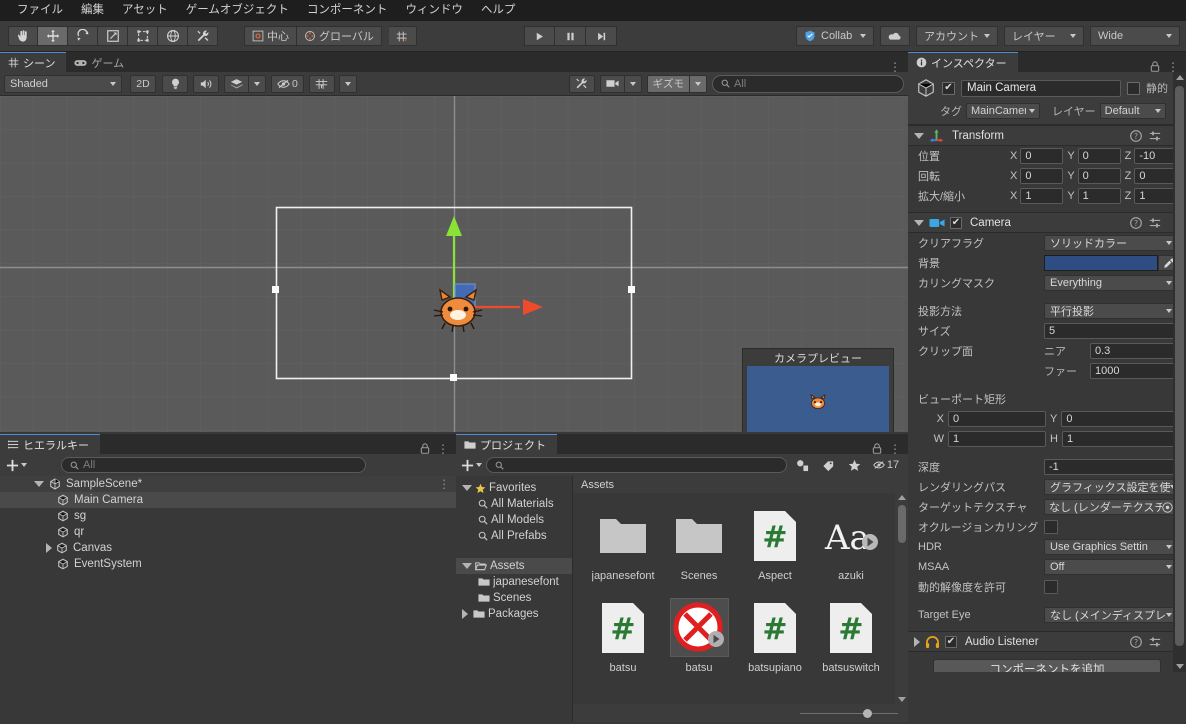 This screenshot has width=1186, height=724. I want to click on scene-grid-dropdown, so click(347, 83).